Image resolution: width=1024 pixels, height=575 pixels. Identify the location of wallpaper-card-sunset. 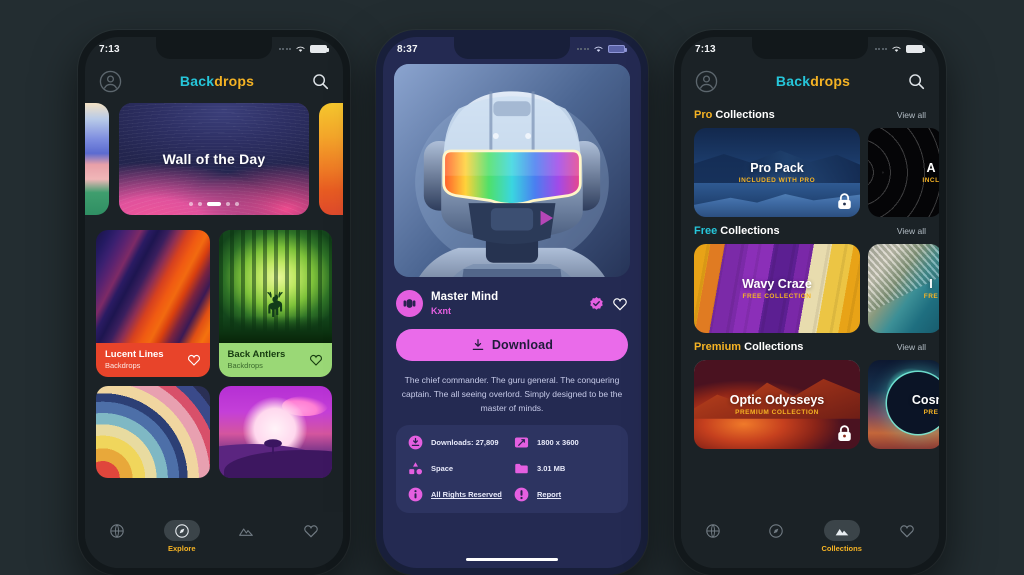
(275, 432).